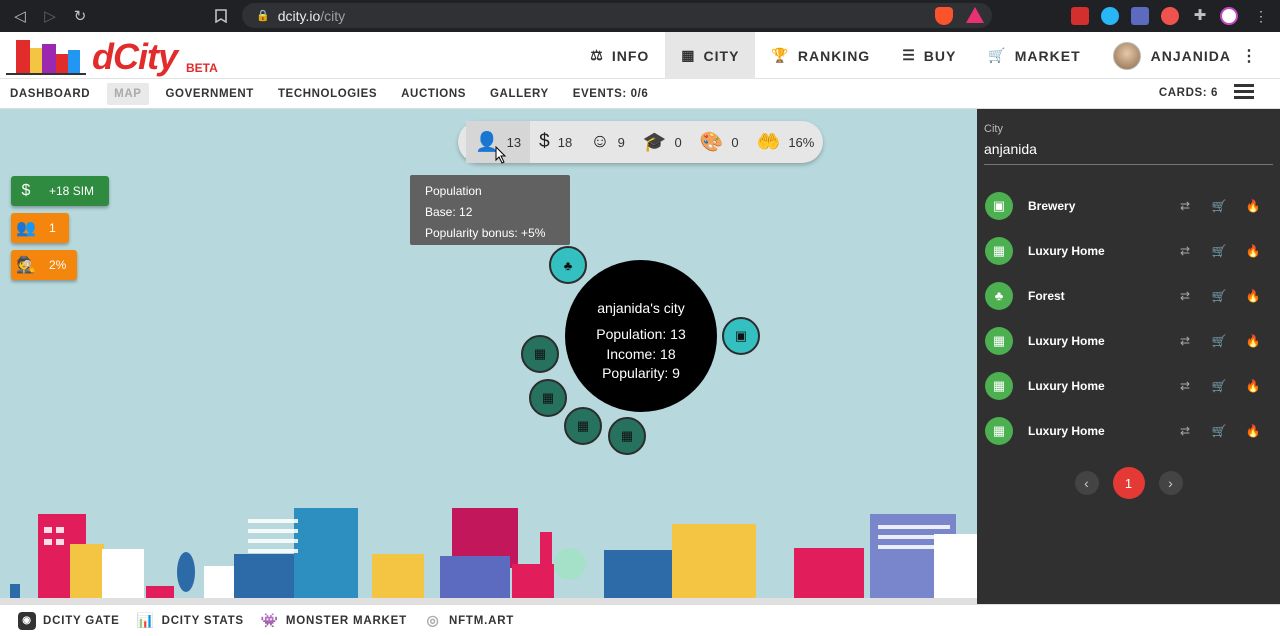 Image resolution: width=1280 pixels, height=636 pixels. What do you see at coordinates (1261, 16) in the screenshot?
I see `menu-dots-icon: ⋮` at bounding box center [1261, 16].